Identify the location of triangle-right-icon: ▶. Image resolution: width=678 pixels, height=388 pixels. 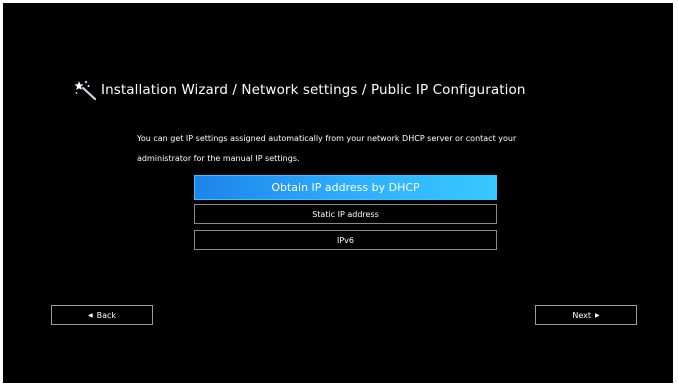
(597, 315).